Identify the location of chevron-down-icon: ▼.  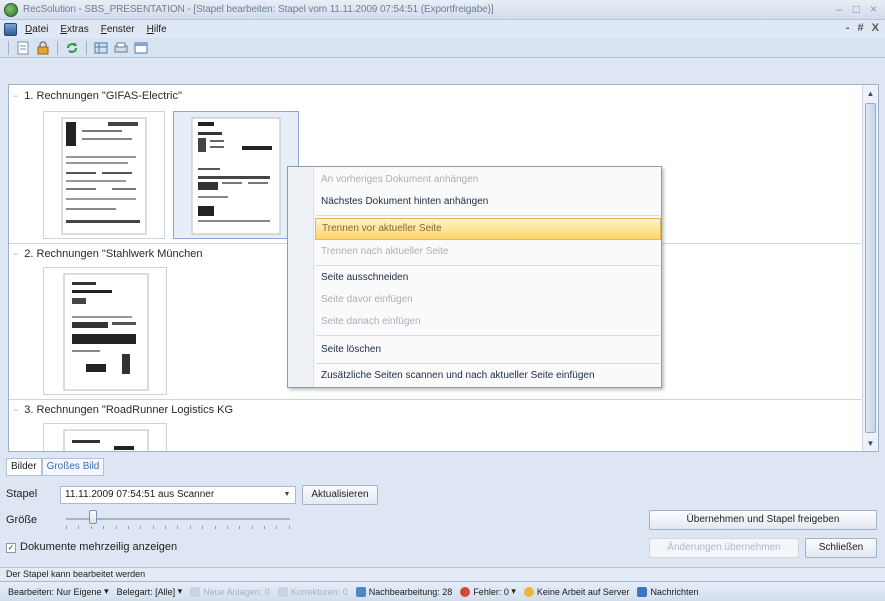
(287, 495).